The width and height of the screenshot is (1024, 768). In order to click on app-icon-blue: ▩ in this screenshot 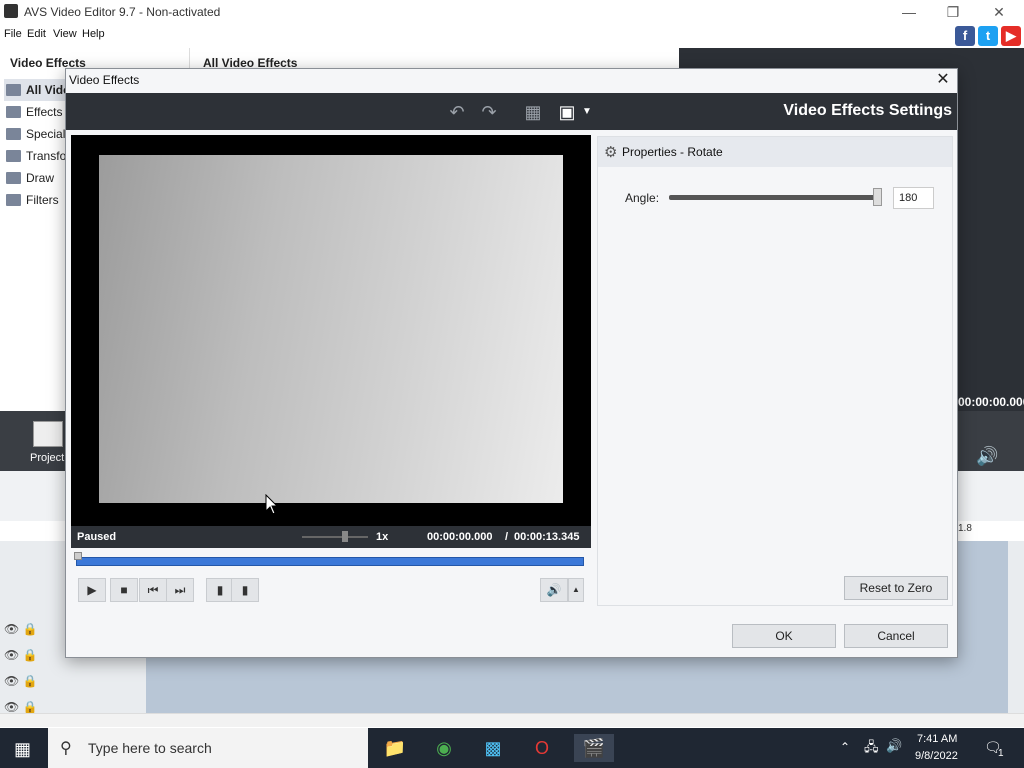, I will do `click(493, 748)`.